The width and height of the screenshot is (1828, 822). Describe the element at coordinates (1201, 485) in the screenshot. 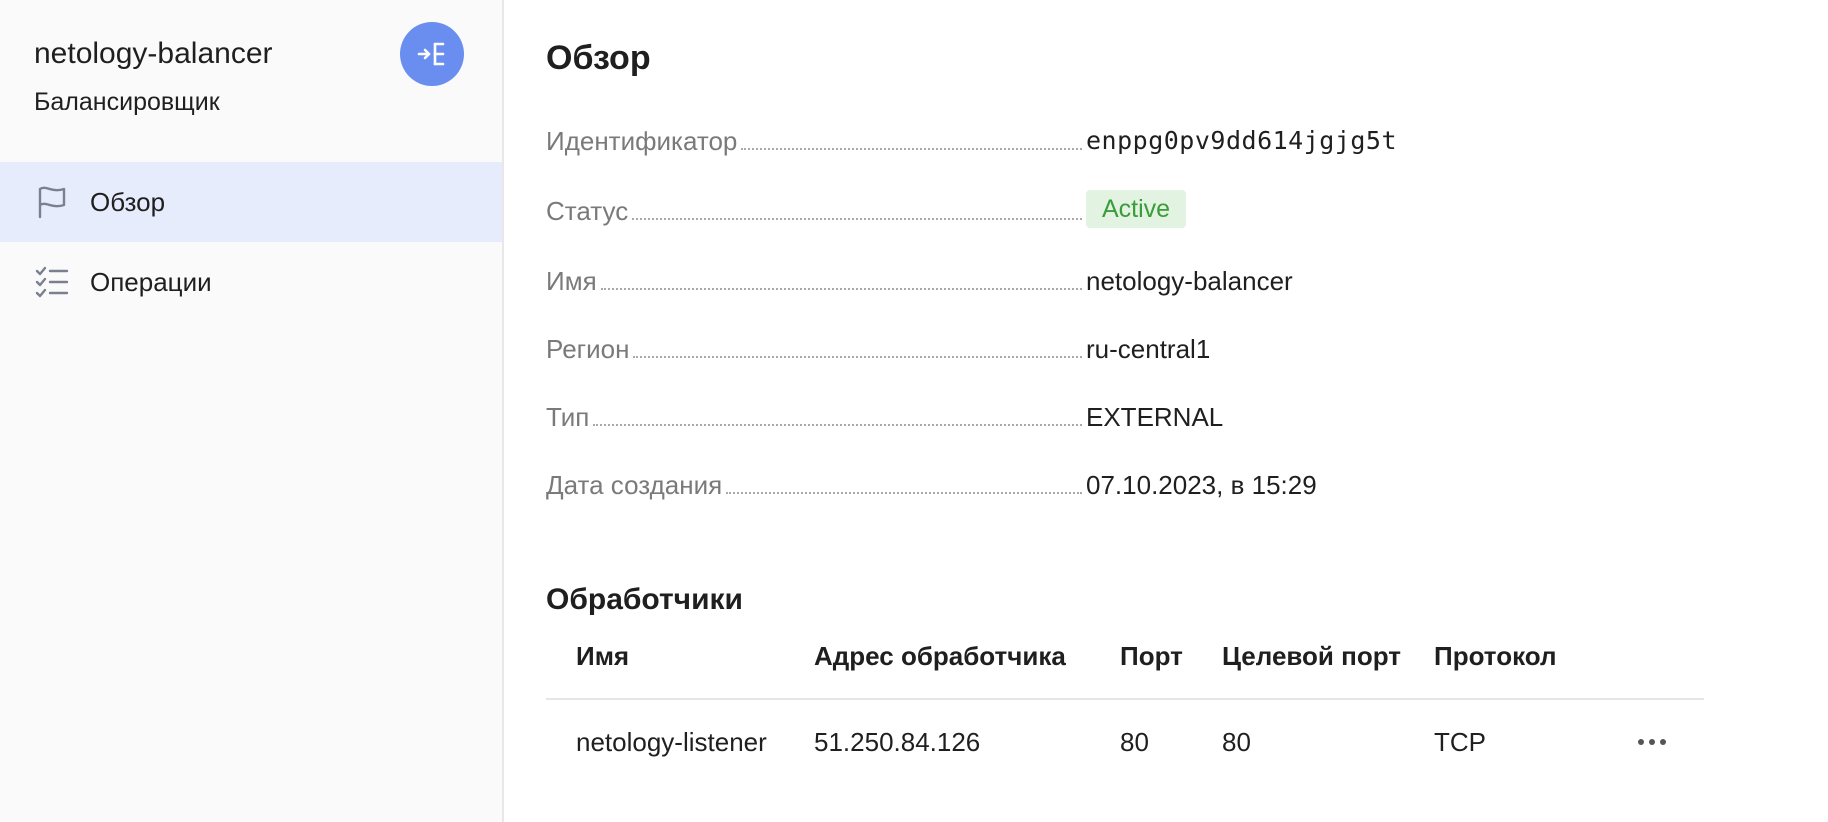

I see `property-value: 07.10.2023, в 15:29` at that location.